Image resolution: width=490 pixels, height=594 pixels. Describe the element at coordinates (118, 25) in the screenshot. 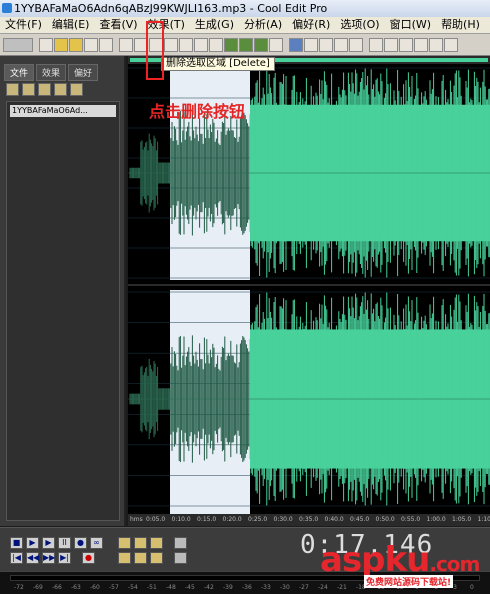

I see `menu-view: 查看(V)` at that location.